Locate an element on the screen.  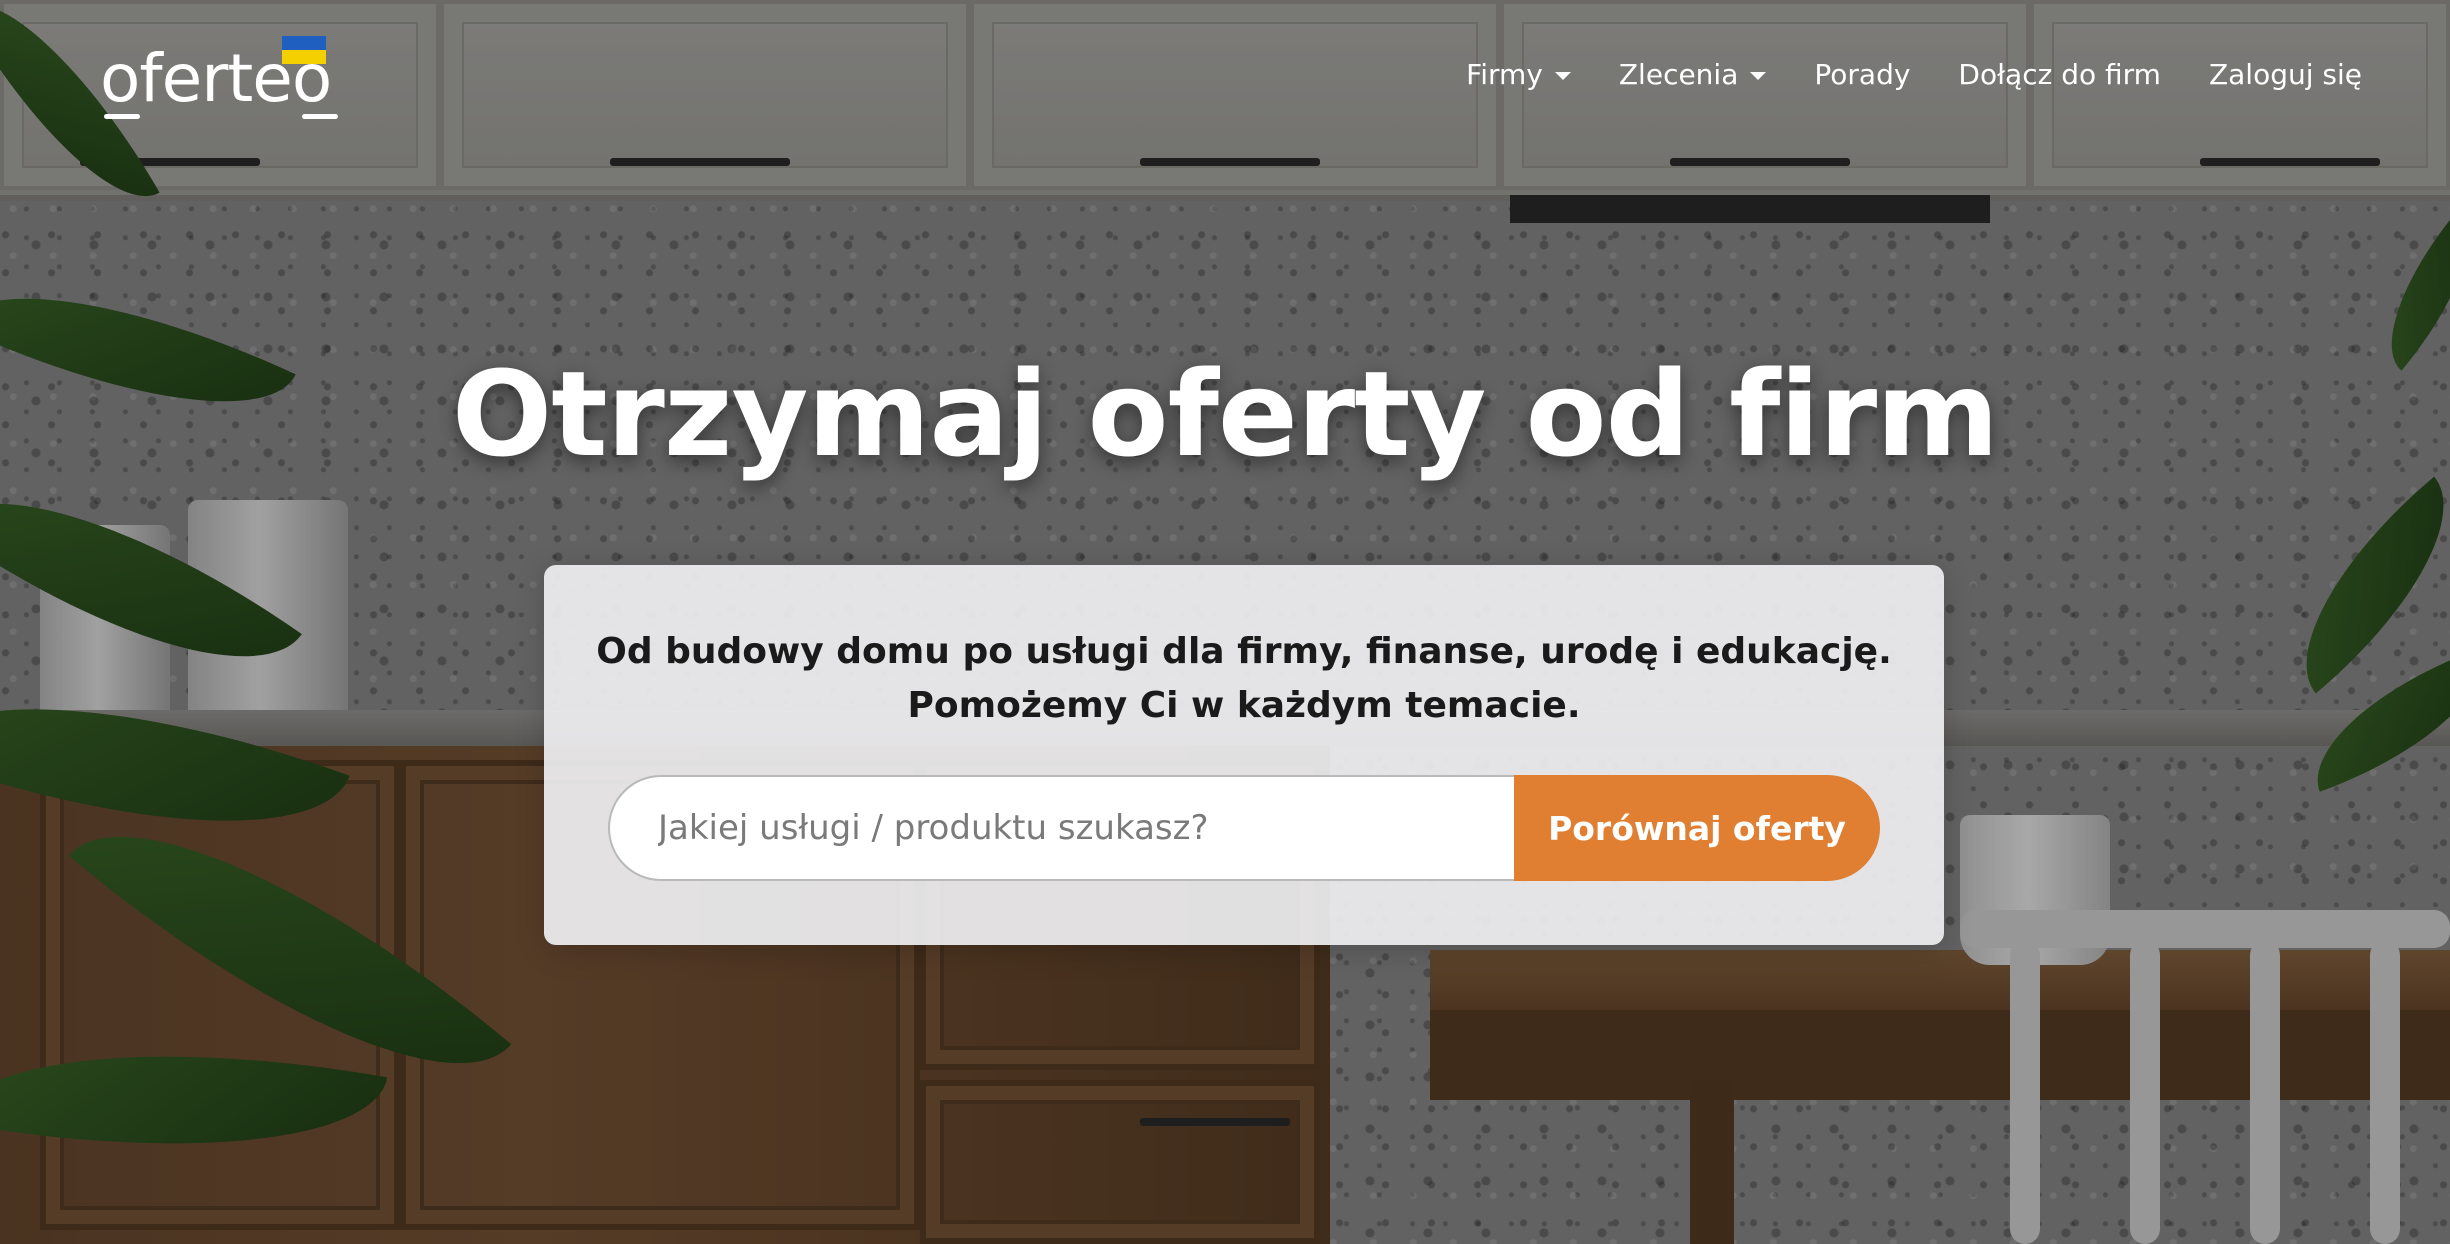
logo: oferteo is located at coordinates (225, 80).